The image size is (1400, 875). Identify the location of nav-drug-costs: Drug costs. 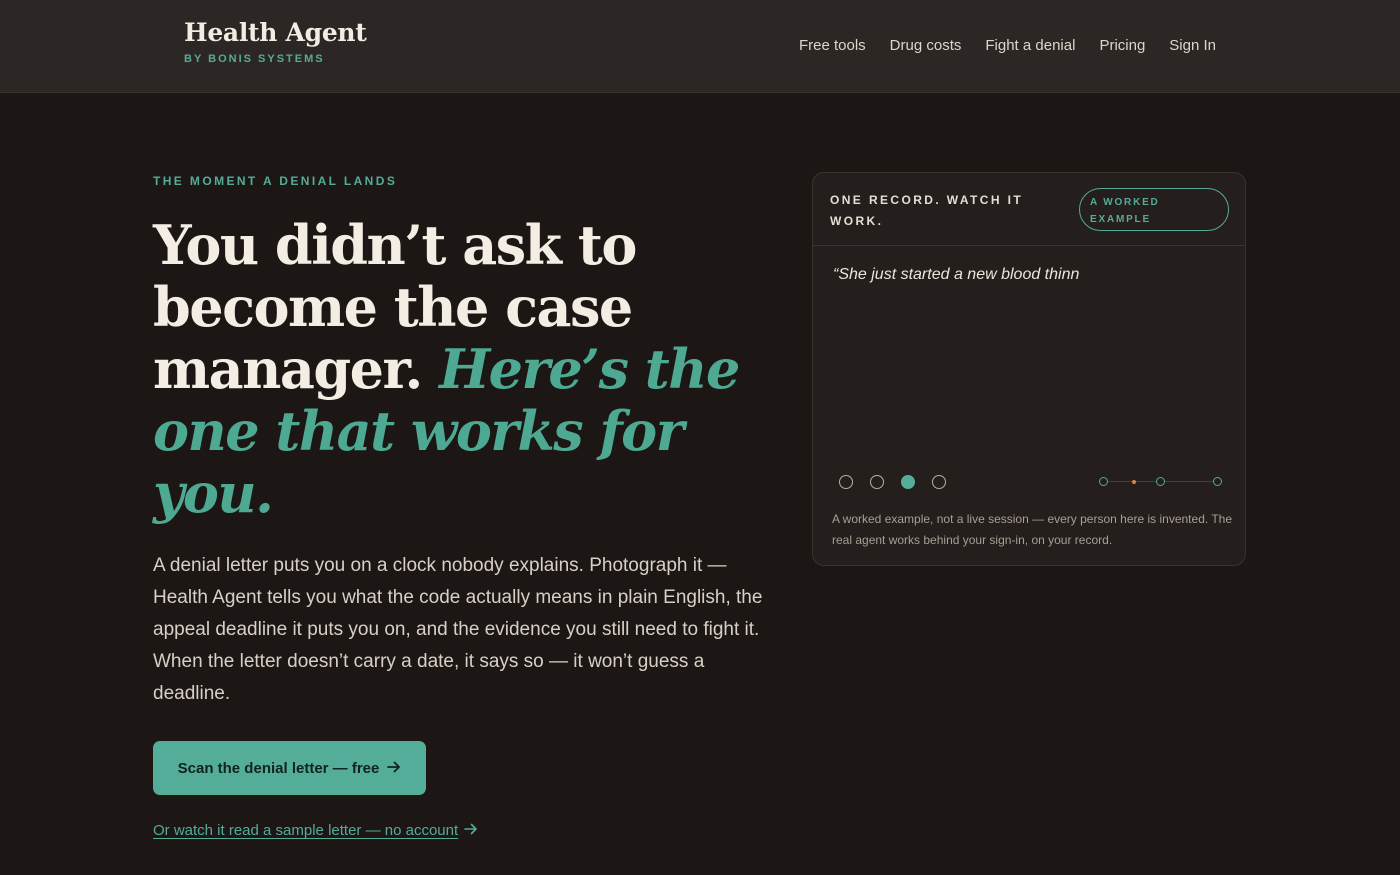
(926, 45).